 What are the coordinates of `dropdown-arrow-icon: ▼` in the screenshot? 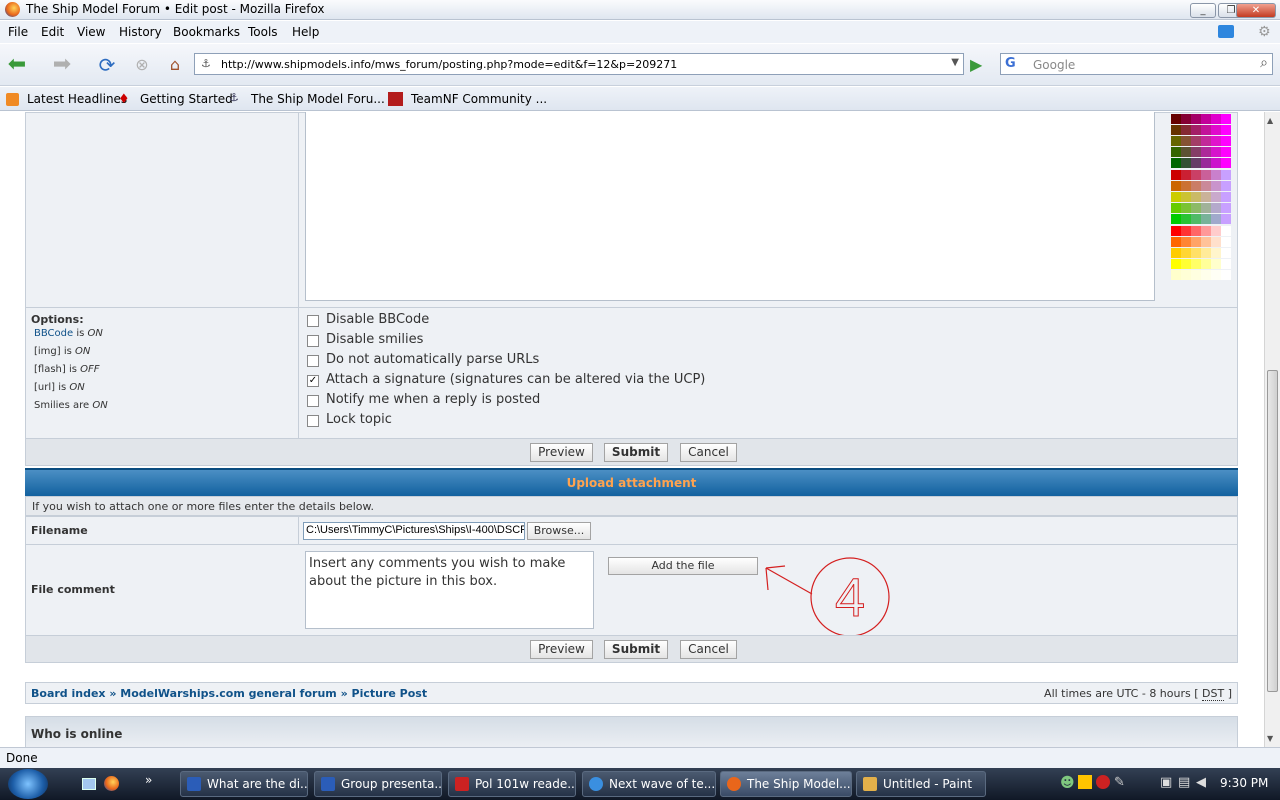 It's located at (955, 62).